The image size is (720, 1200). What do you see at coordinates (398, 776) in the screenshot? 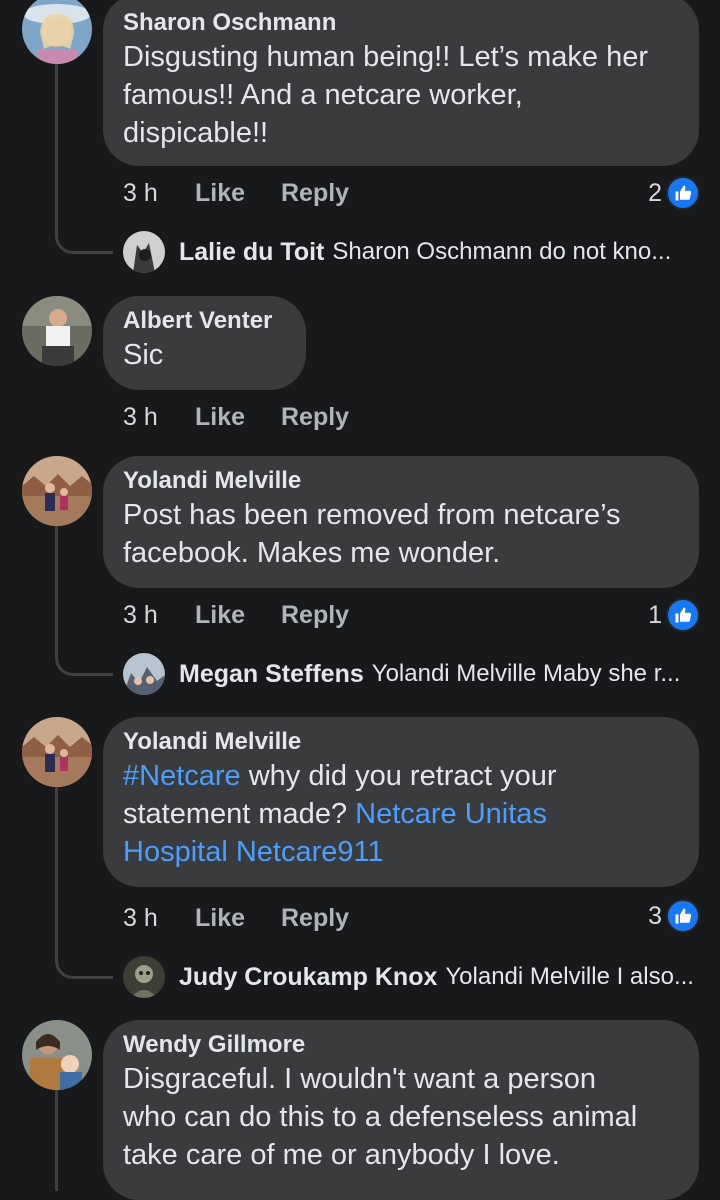
I see `comment-text-fragment: why did you retract your` at bounding box center [398, 776].